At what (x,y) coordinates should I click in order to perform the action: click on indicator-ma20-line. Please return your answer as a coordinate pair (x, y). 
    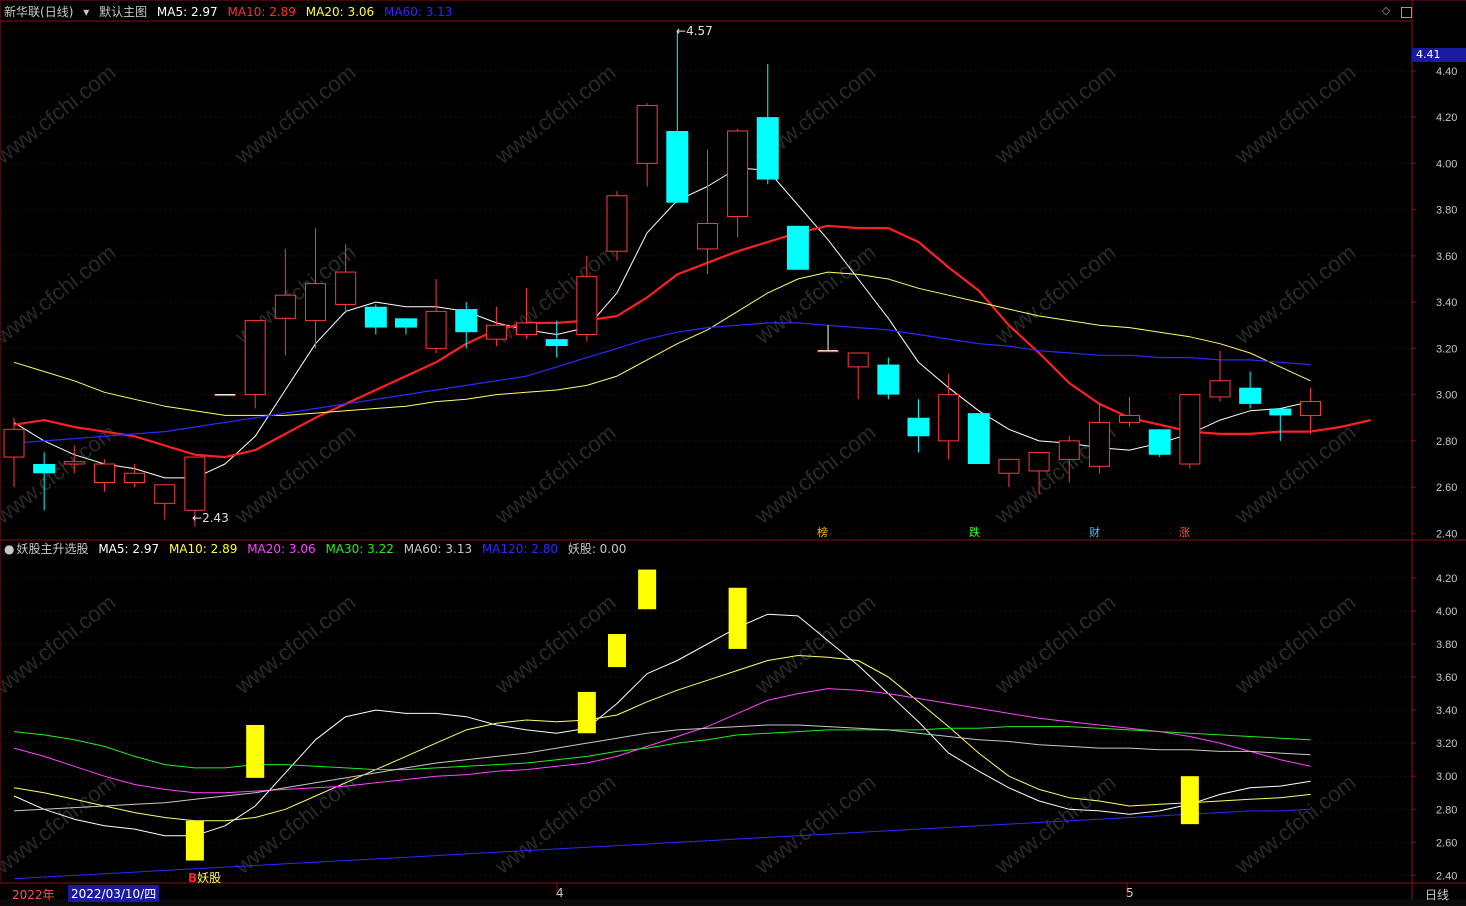
    Looking at the image, I should click on (662, 741).